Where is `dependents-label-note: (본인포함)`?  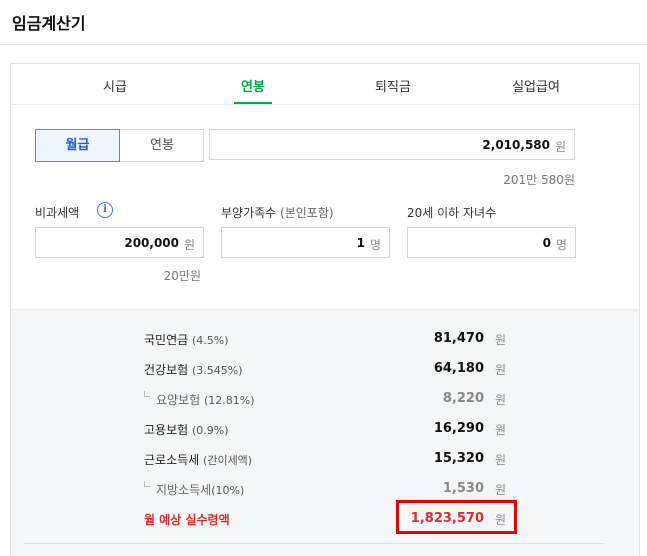 dependents-label-note: (본인포함) is located at coordinates (307, 213).